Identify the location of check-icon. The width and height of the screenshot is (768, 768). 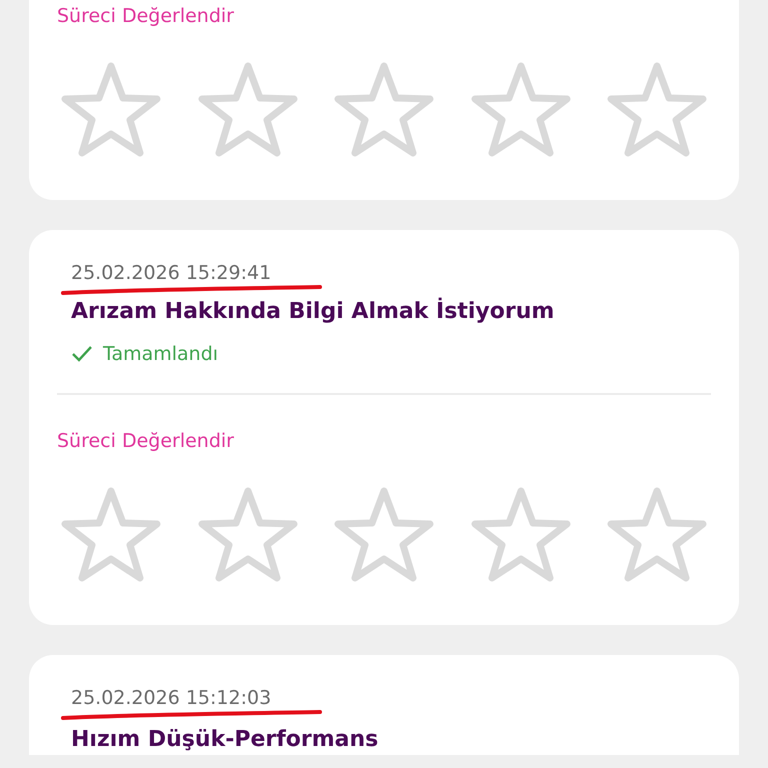
(82, 354).